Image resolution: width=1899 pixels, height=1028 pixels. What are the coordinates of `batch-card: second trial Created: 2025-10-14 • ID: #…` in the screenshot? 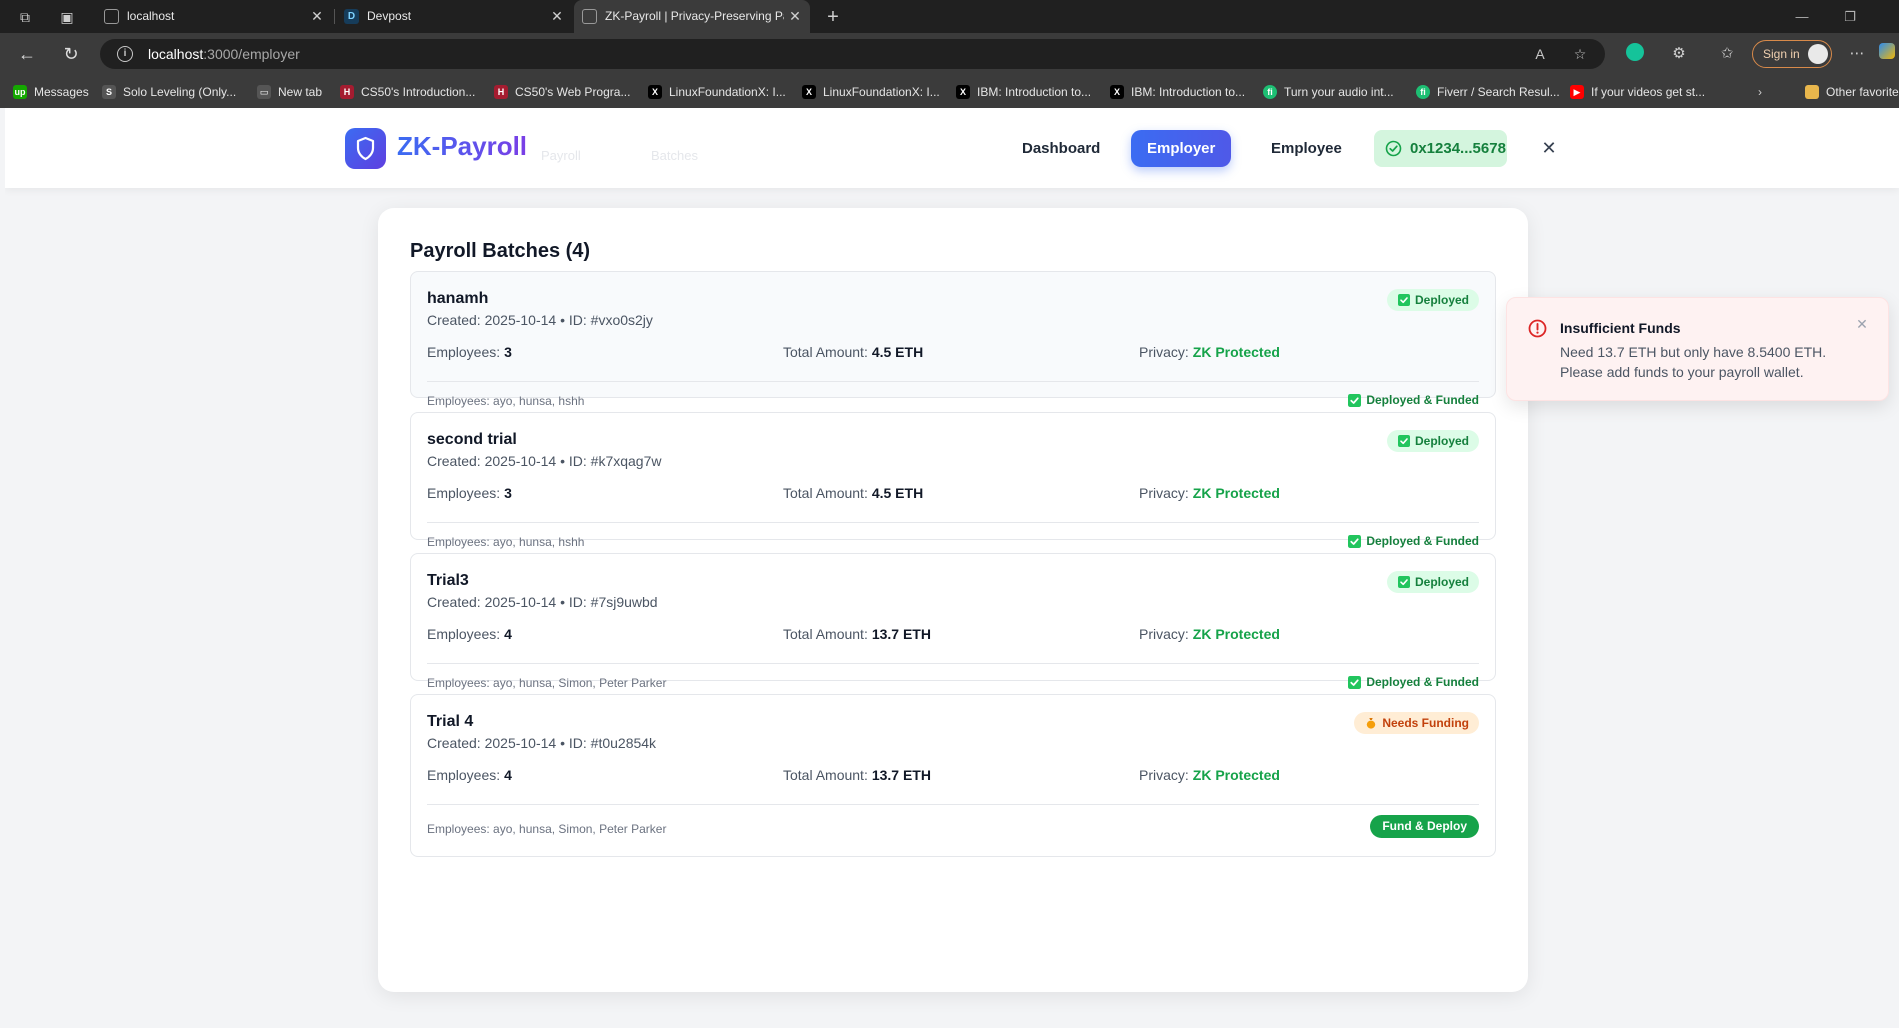 It's located at (953, 480).